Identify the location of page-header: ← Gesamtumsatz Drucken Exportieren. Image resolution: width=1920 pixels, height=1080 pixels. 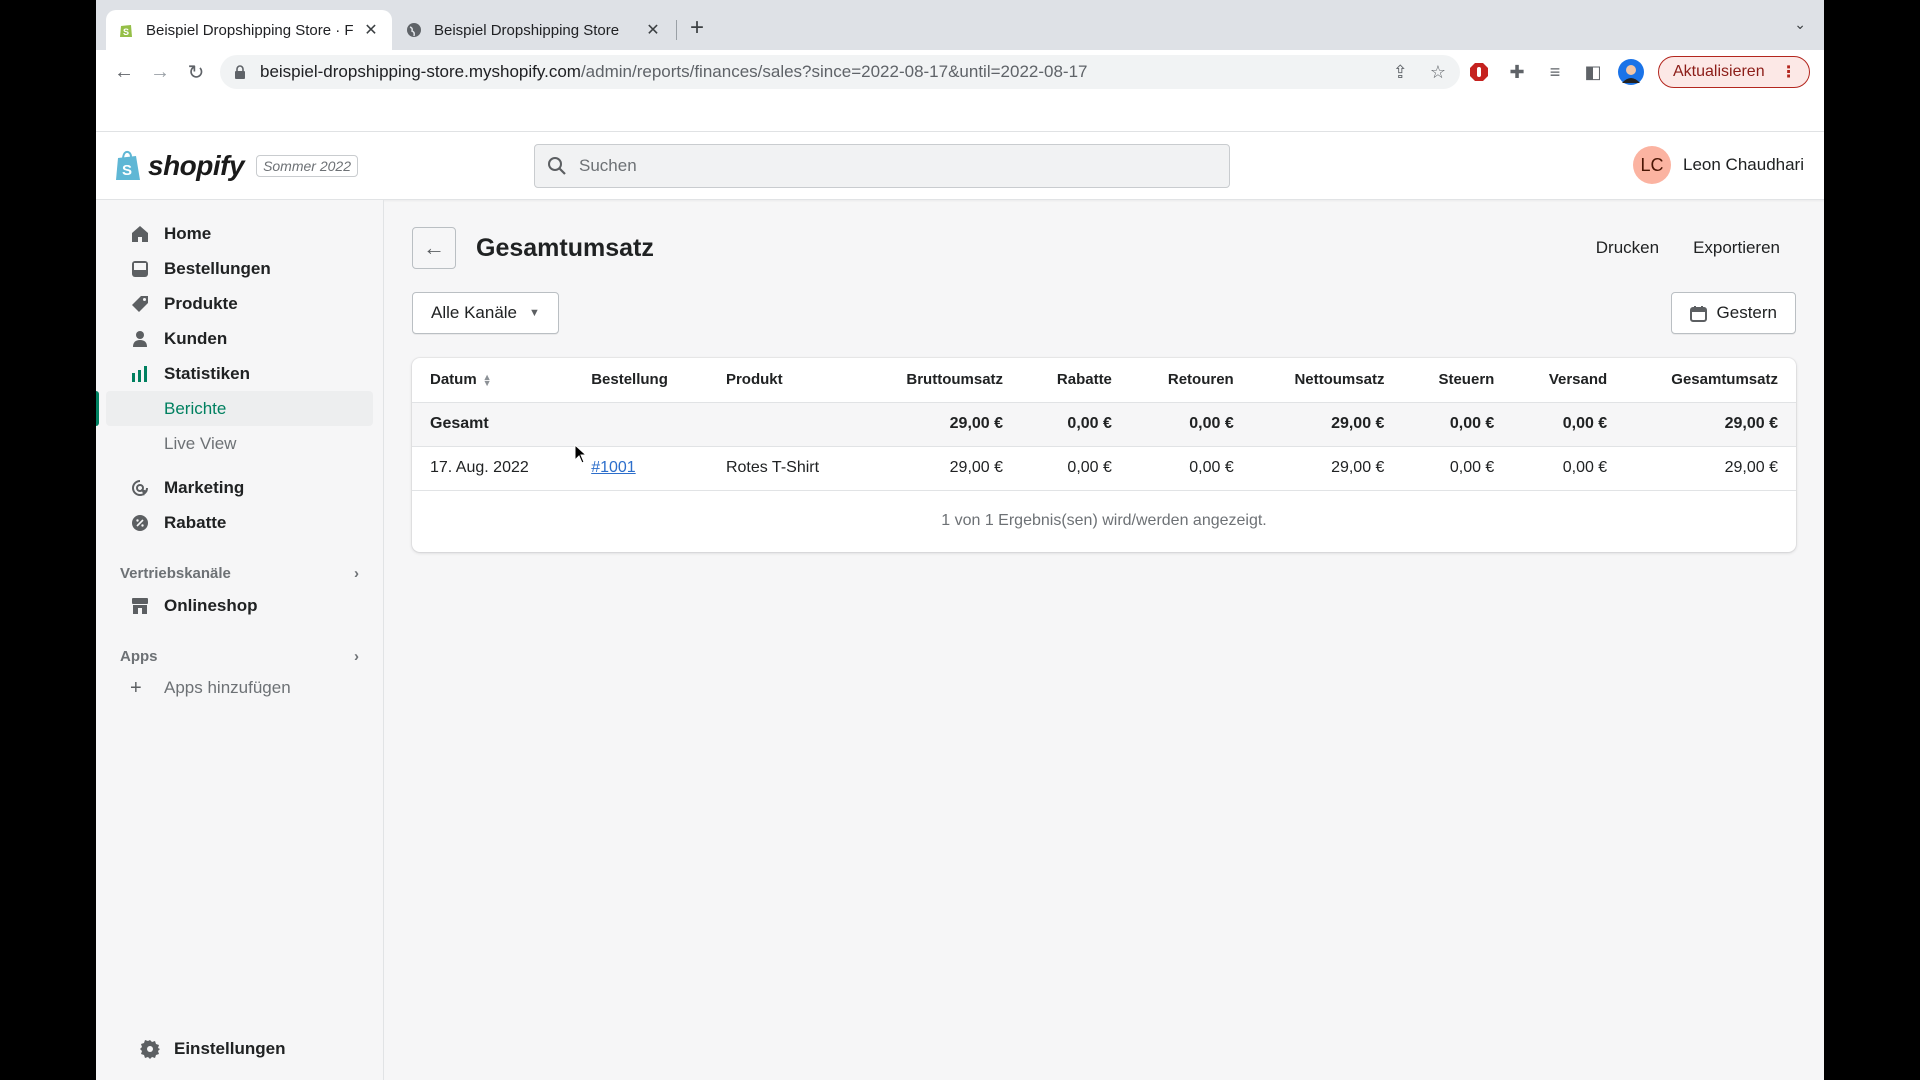
(1104, 248).